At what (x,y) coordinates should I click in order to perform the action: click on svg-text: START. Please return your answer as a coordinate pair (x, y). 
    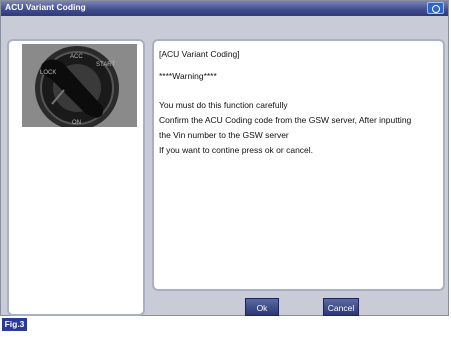
    Looking at the image, I should click on (105, 65).